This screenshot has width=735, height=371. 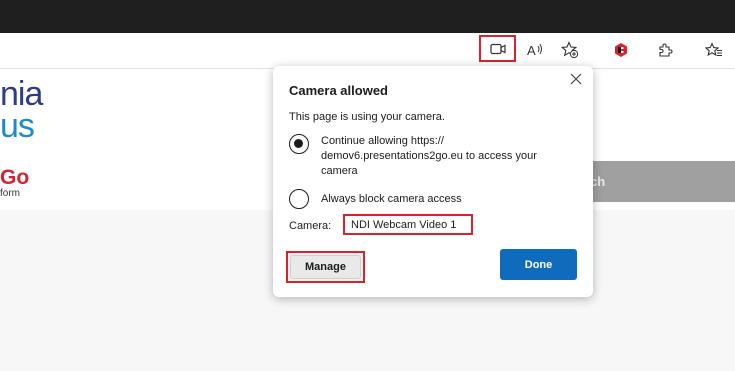 What do you see at coordinates (404, 224) in the screenshot?
I see `camera-select-value: NDI Webcam Video 1` at bounding box center [404, 224].